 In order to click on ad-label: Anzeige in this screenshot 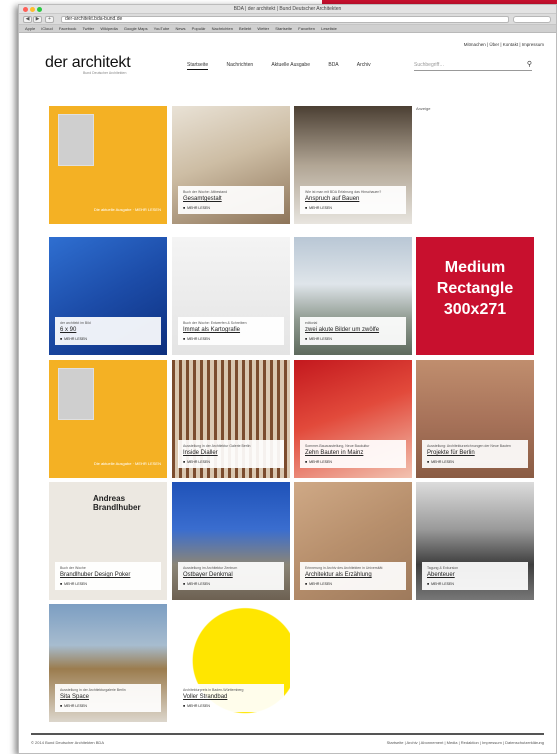, I will do `click(423, 108)`.